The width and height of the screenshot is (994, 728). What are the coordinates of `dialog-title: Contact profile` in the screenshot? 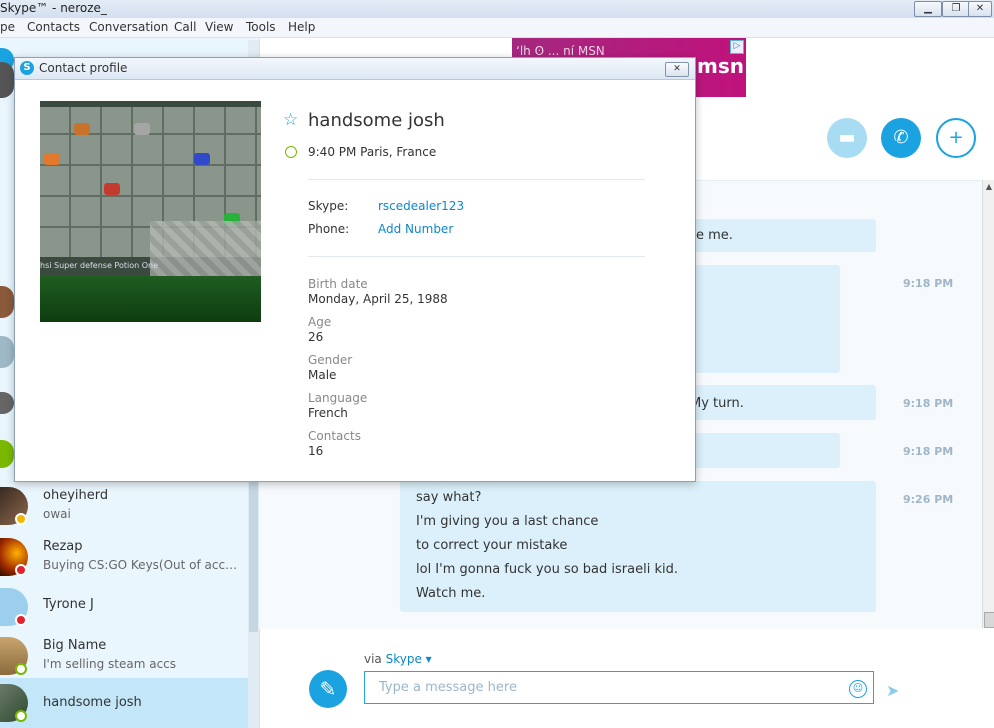 It's located at (83, 68).